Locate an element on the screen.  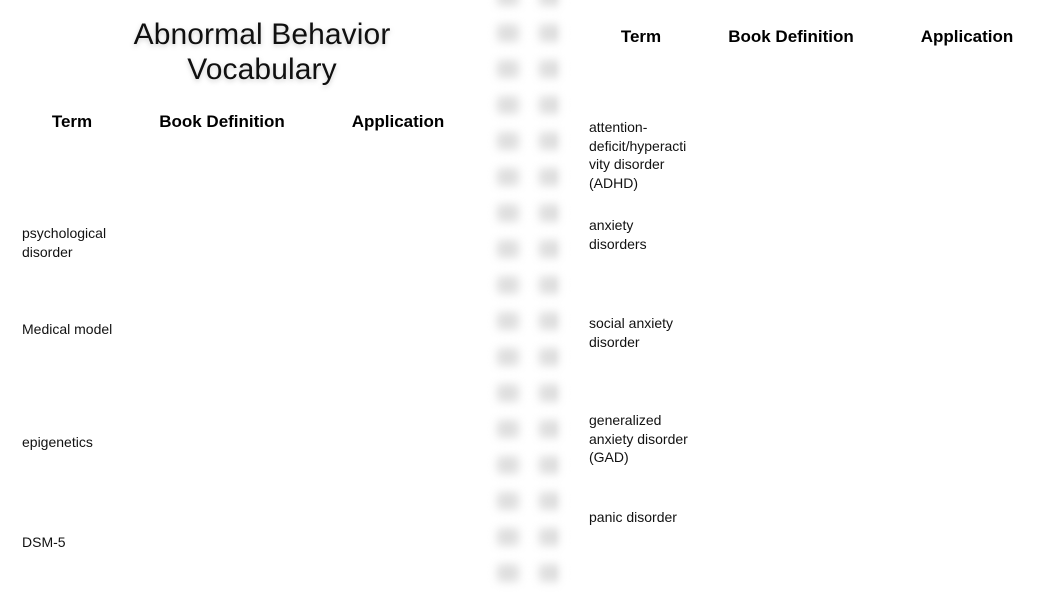
table-row: DSM-5 is located at coordinates (235, 491).